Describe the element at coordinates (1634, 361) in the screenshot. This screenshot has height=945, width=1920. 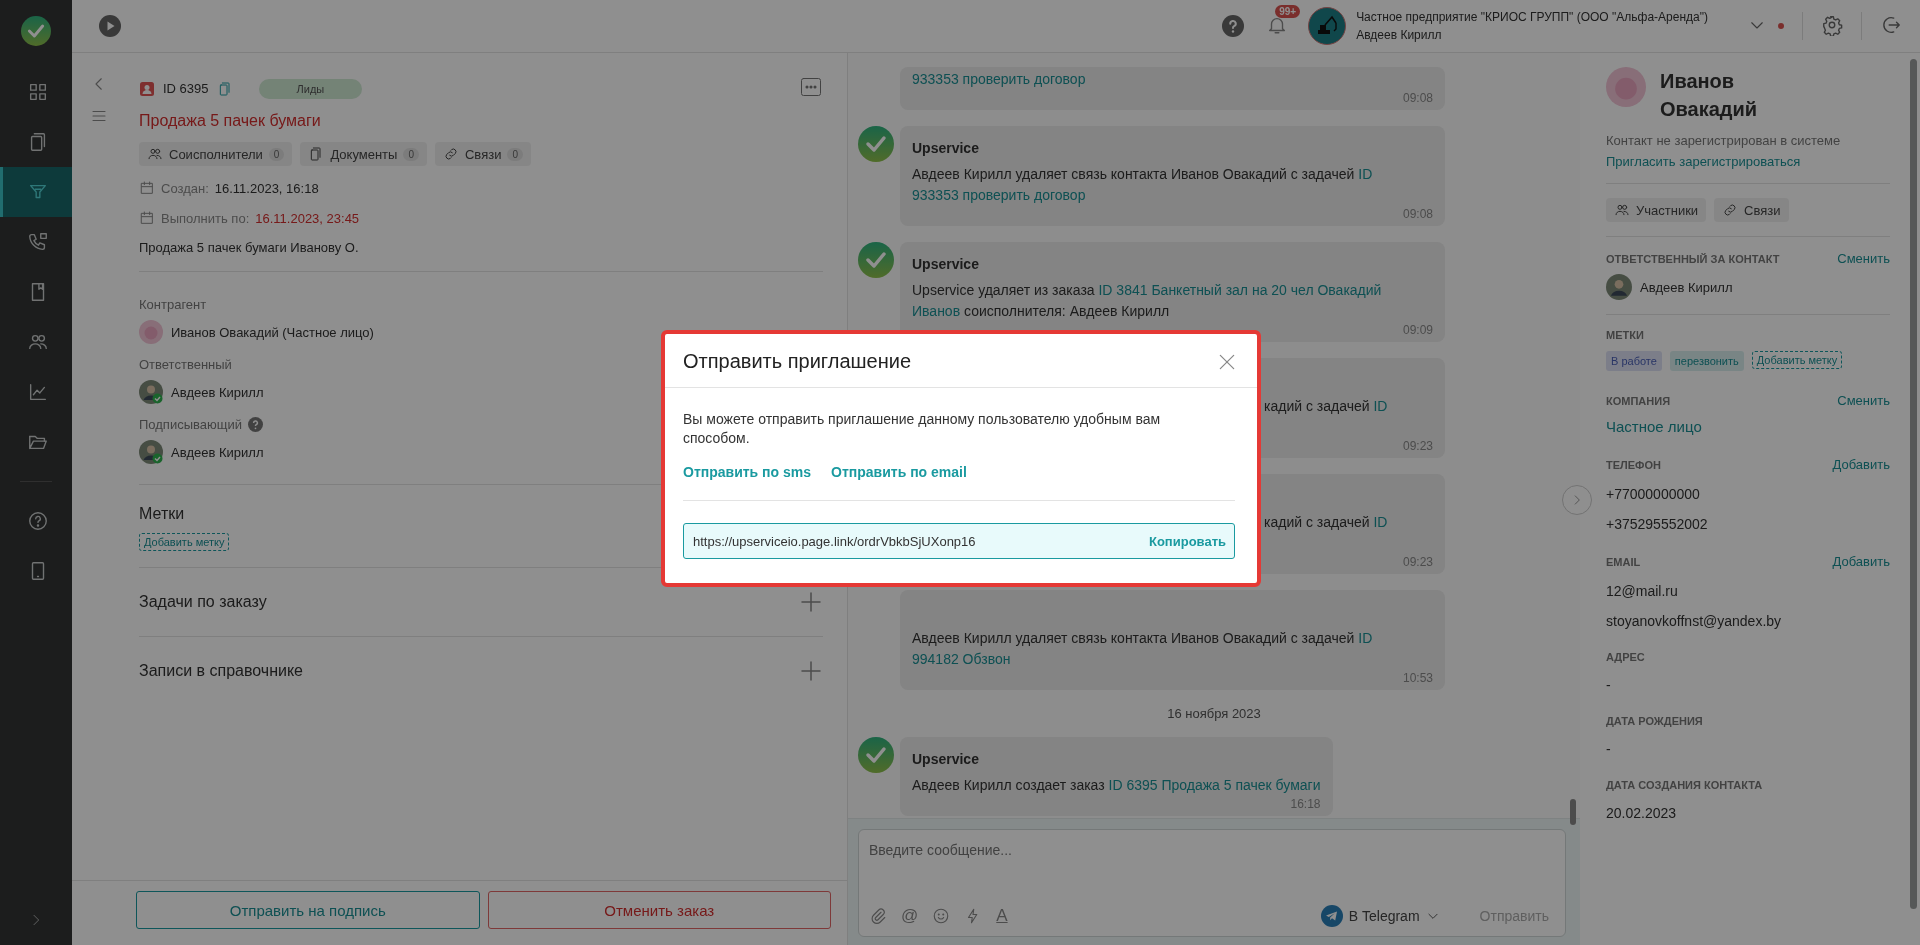
I see `tag: В работе` at that location.